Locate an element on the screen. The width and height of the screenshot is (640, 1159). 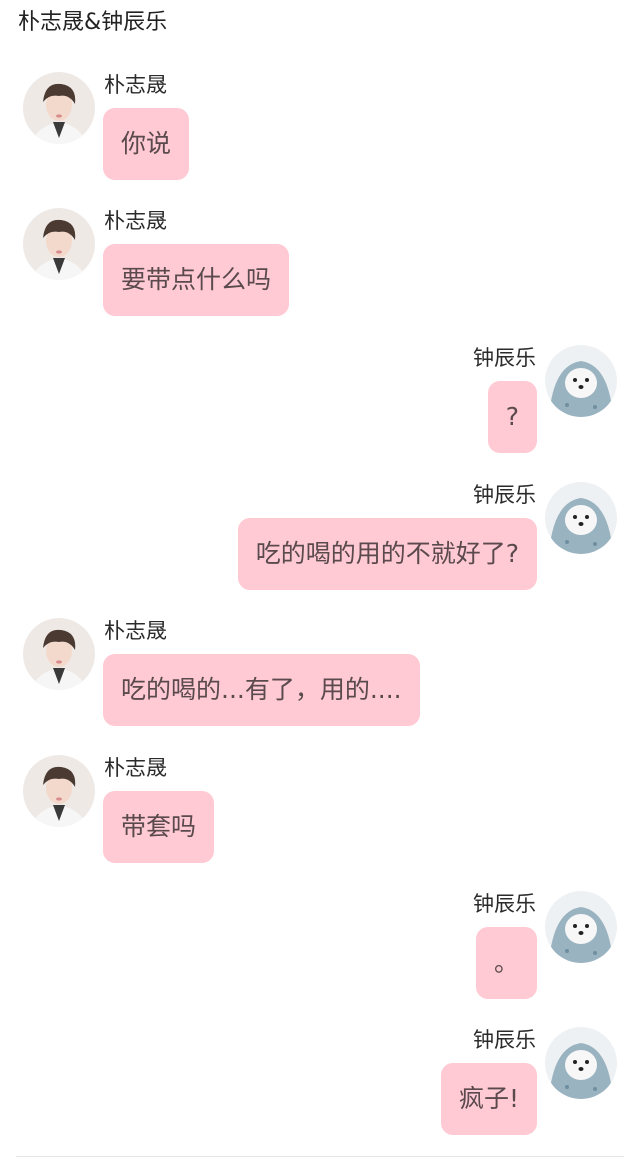
chat-title: 朴志晟&钟辰乐 is located at coordinates (93, 22).